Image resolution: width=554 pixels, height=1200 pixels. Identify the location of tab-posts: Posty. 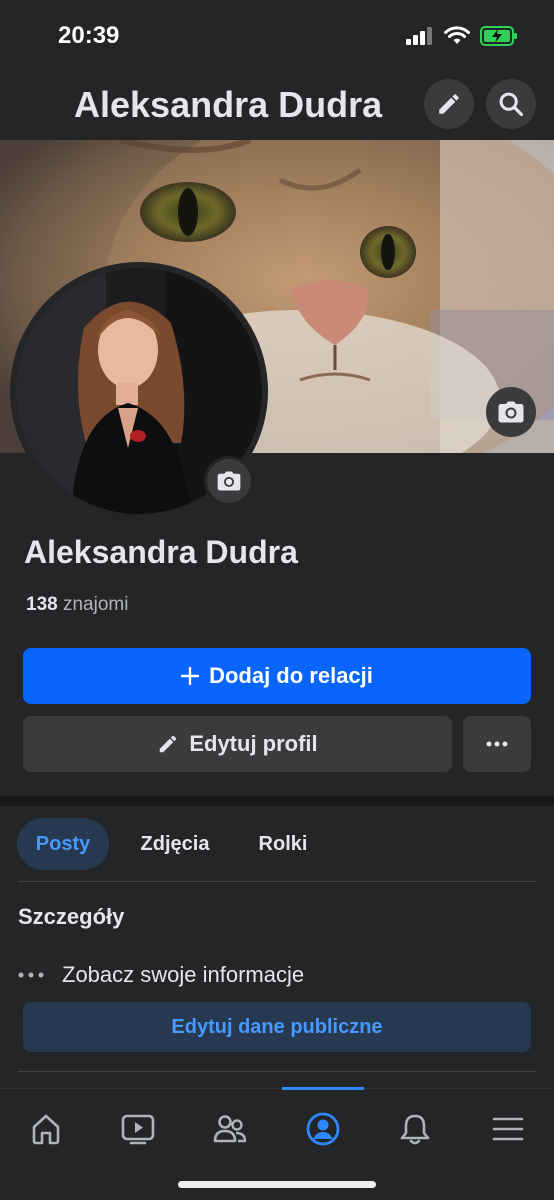
(63, 844).